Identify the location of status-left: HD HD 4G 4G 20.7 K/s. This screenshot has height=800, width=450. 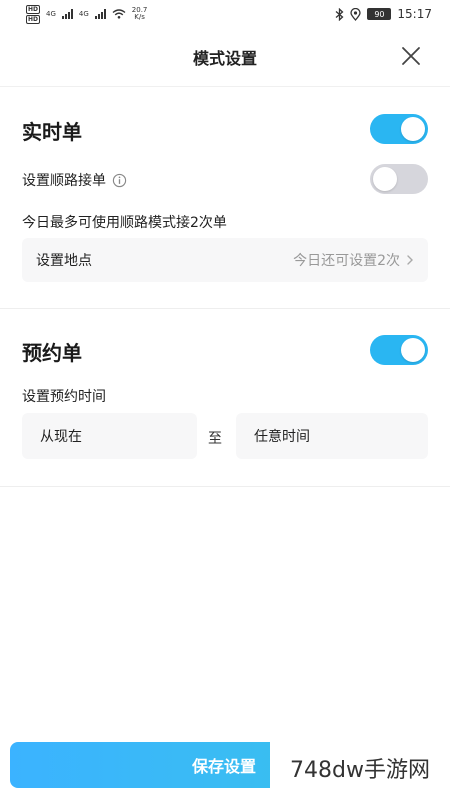
(87, 14).